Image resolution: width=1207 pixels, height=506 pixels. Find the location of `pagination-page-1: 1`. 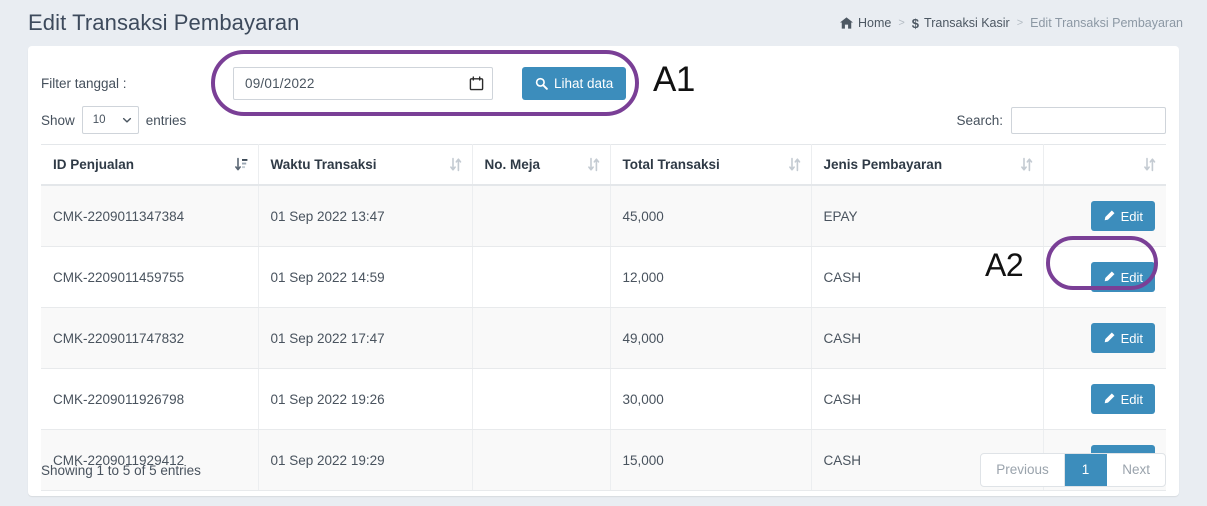

pagination-page-1: 1 is located at coordinates (1086, 470).